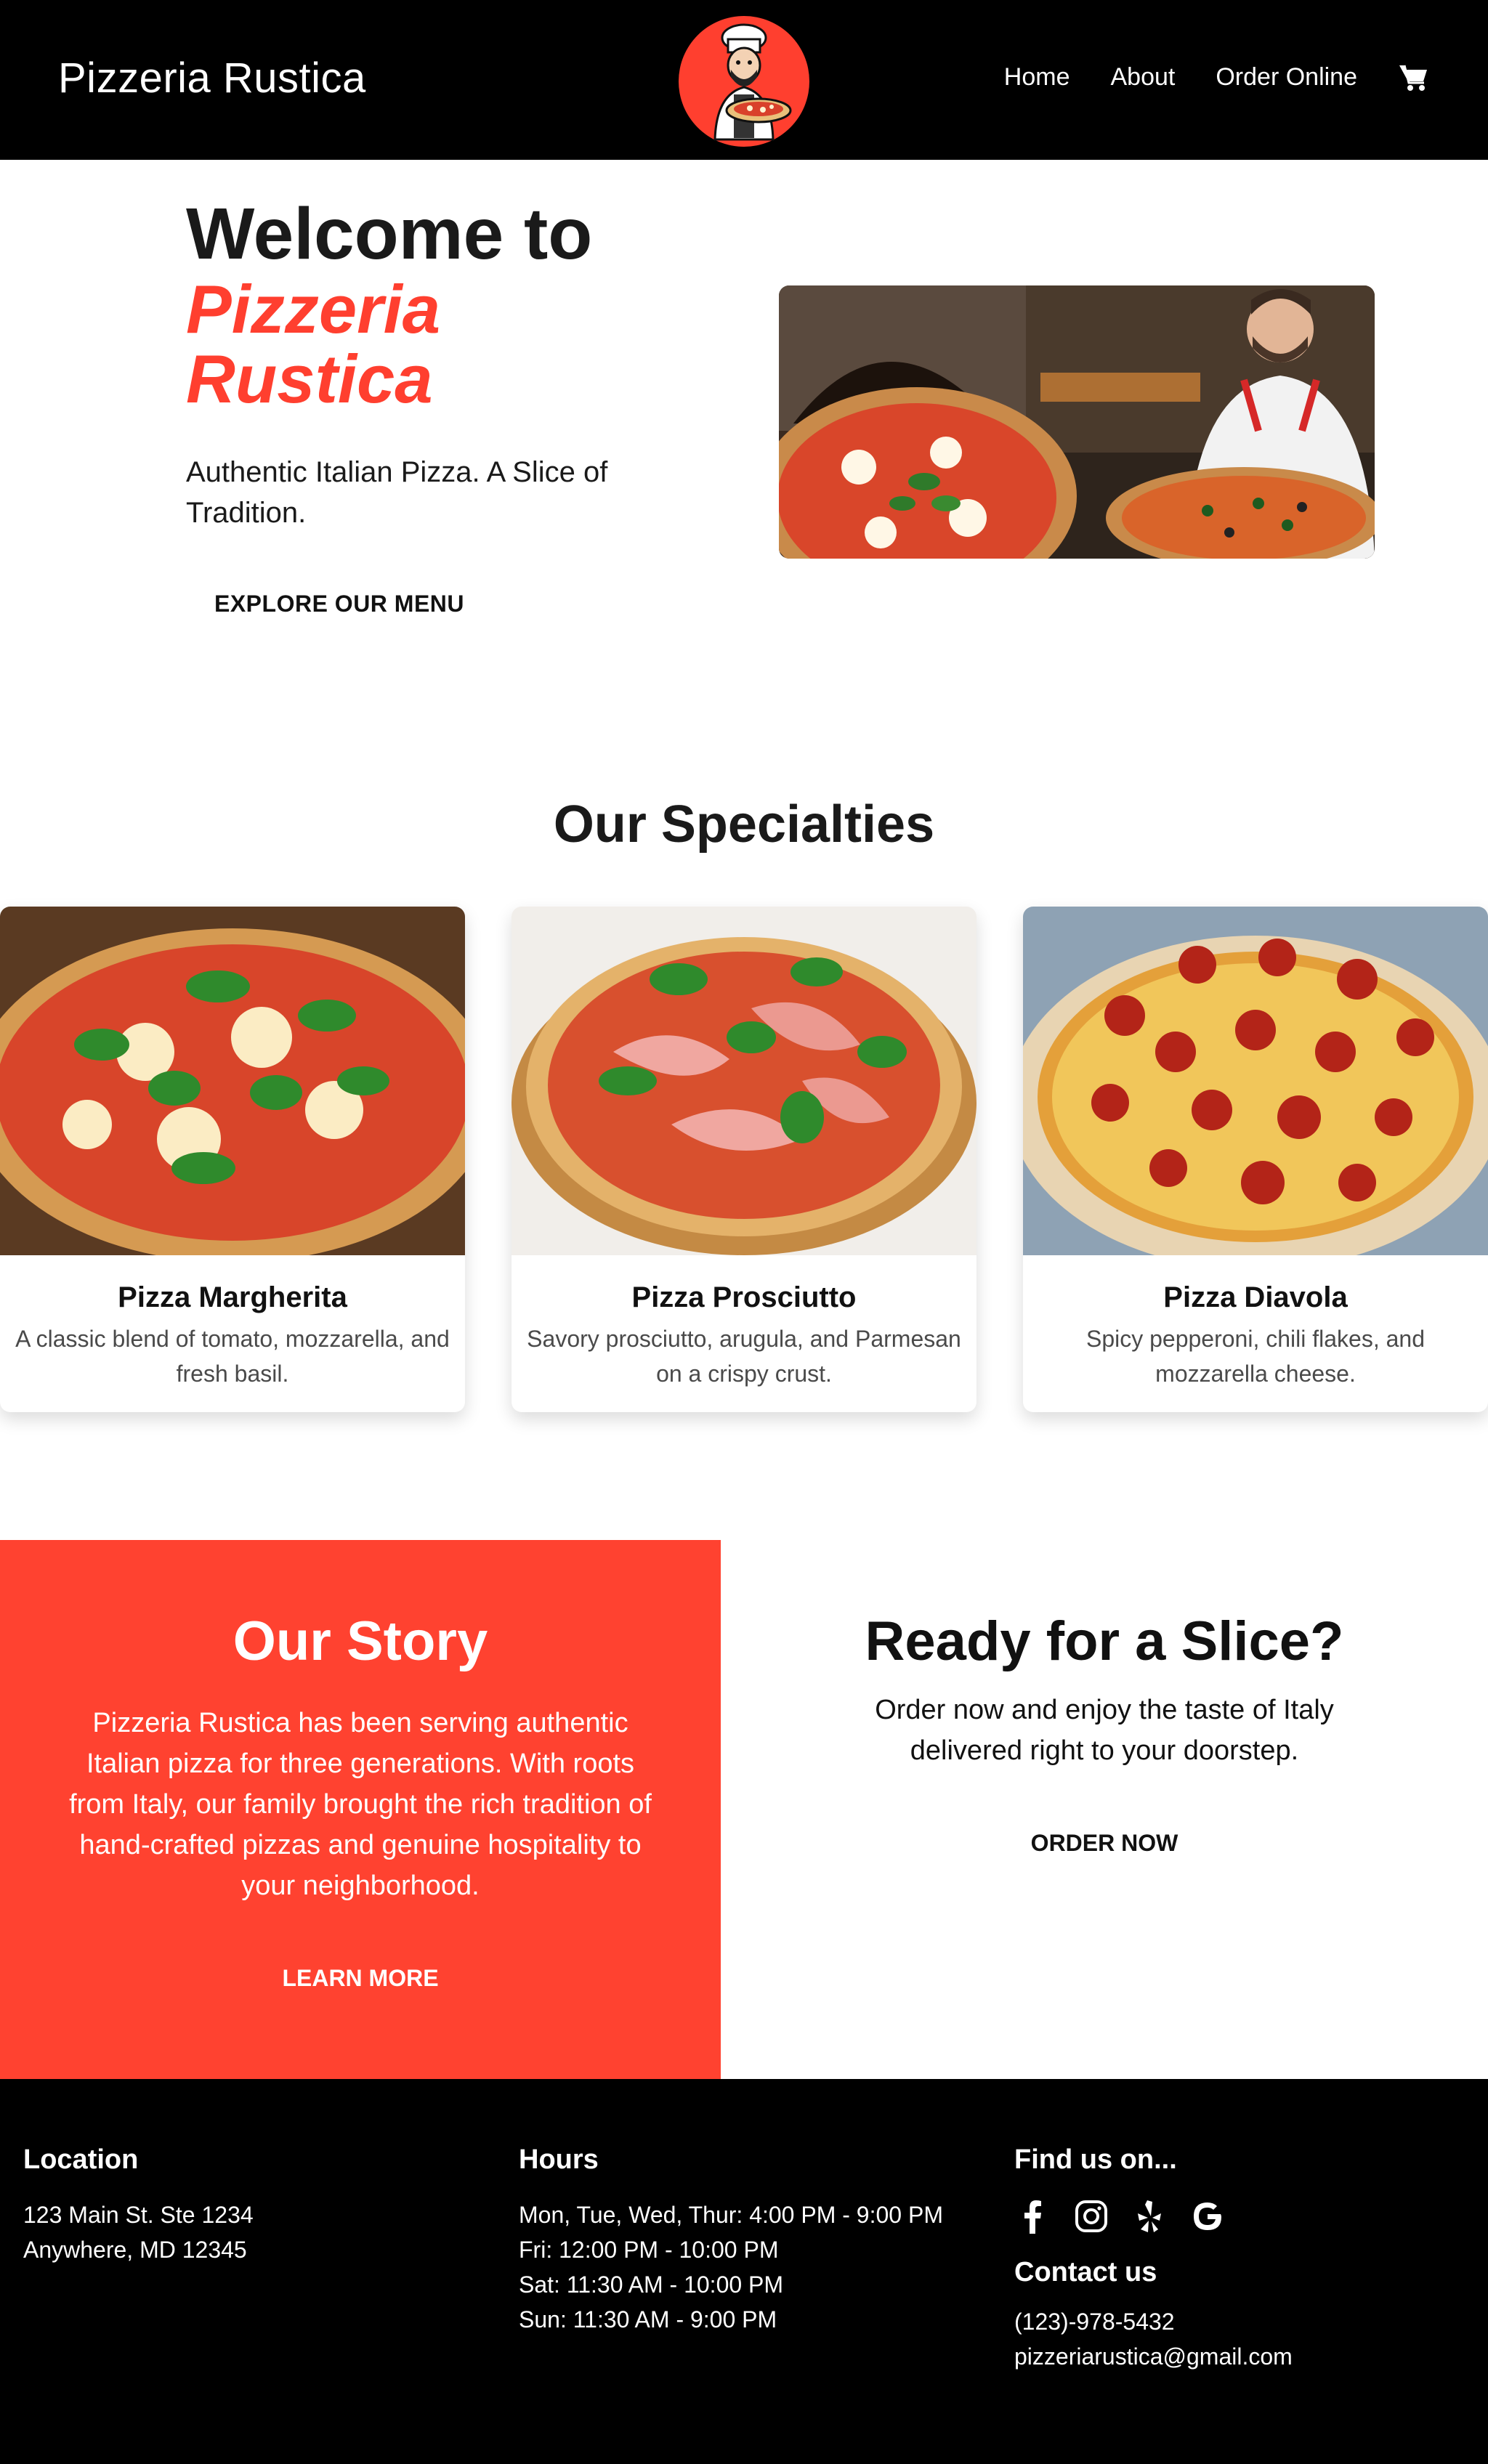 The height and width of the screenshot is (2464, 1488). Describe the element at coordinates (1033, 2216) in the screenshot. I see `facebook-icon` at that location.